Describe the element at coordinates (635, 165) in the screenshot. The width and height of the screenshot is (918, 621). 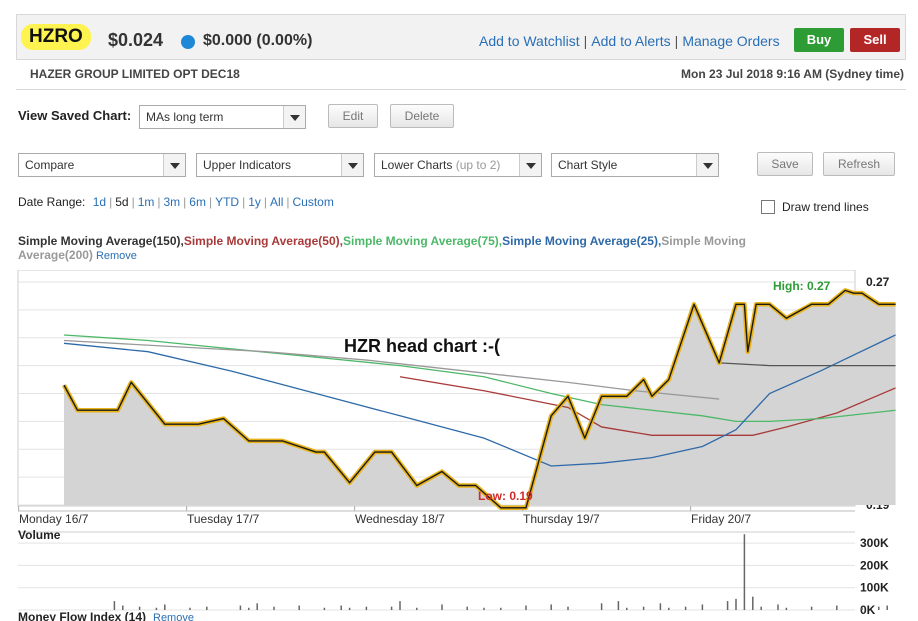
I see `chart-style-select: Chart Style` at that location.